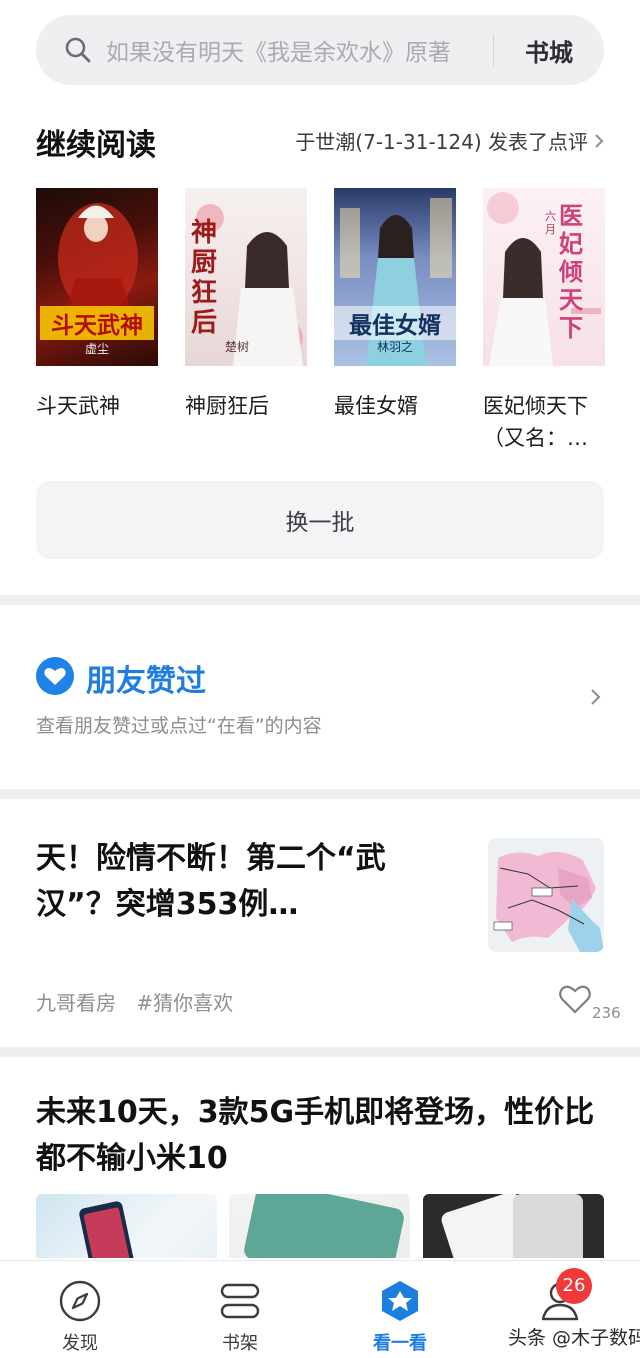  Describe the element at coordinates (97, 326) in the screenshot. I see `book-cover-title: 斗天武神` at that location.